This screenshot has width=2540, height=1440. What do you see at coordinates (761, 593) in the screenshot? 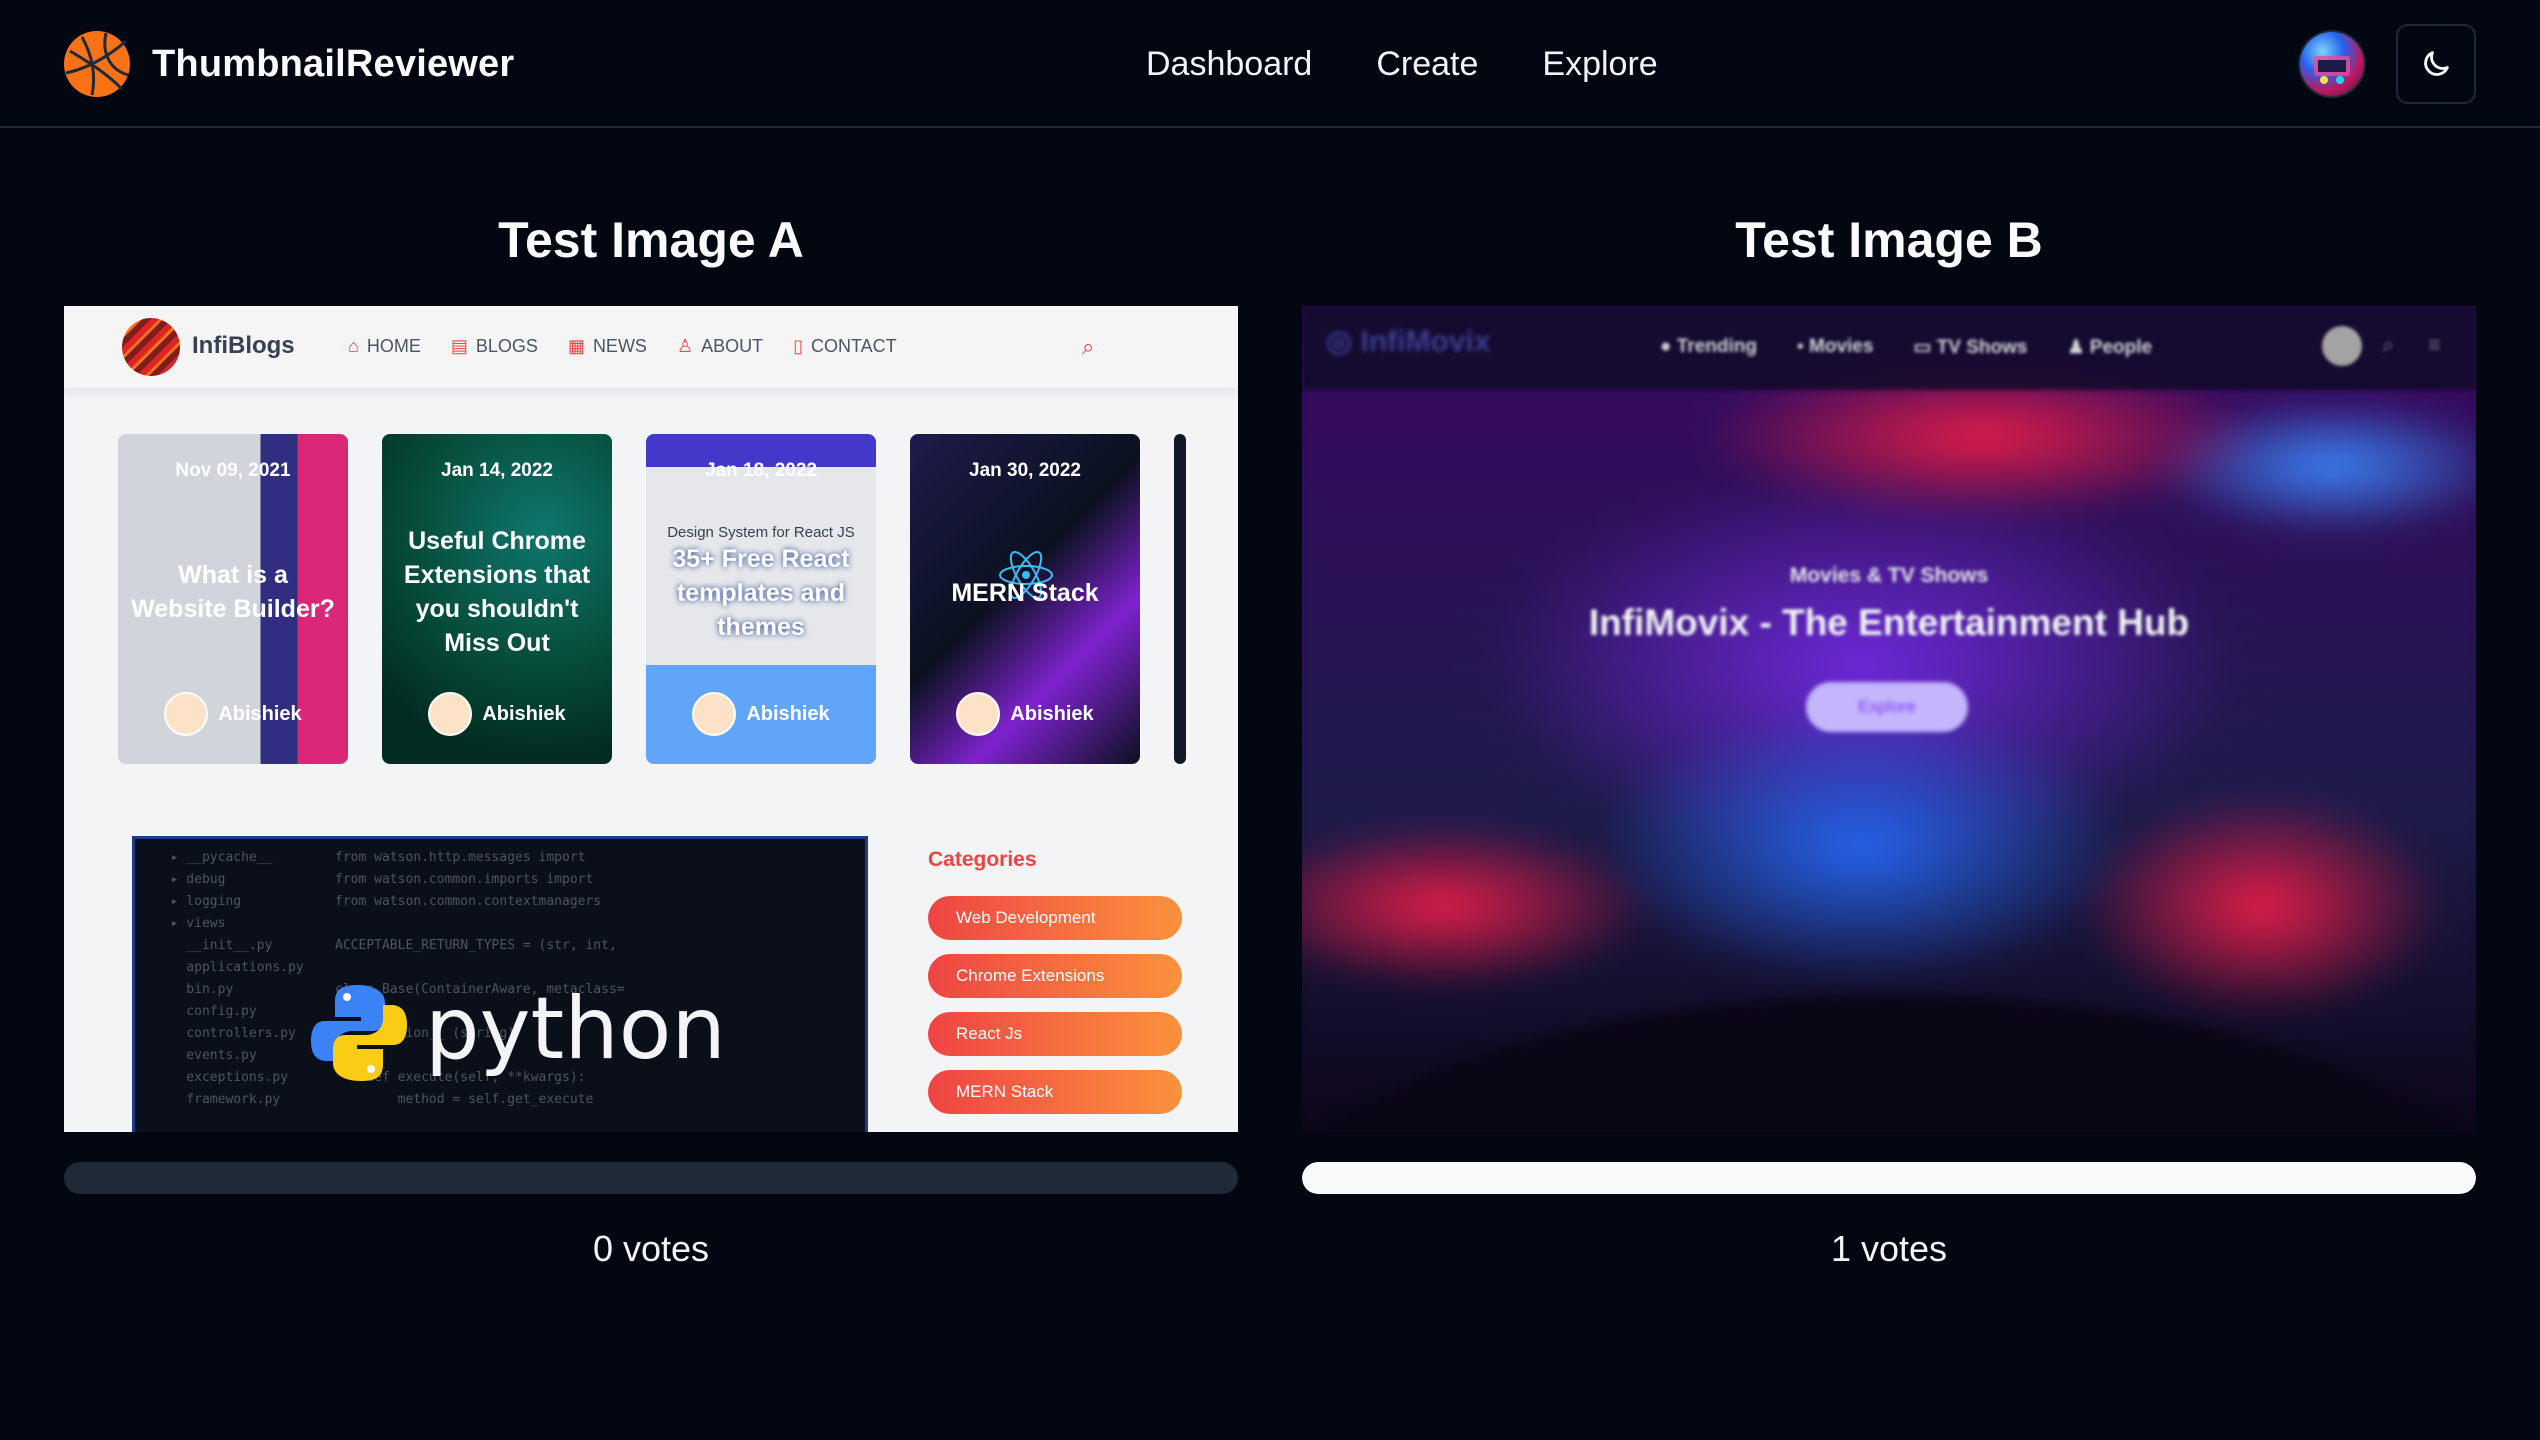
I see `card-title: 35+ Free React templates and themes` at bounding box center [761, 593].